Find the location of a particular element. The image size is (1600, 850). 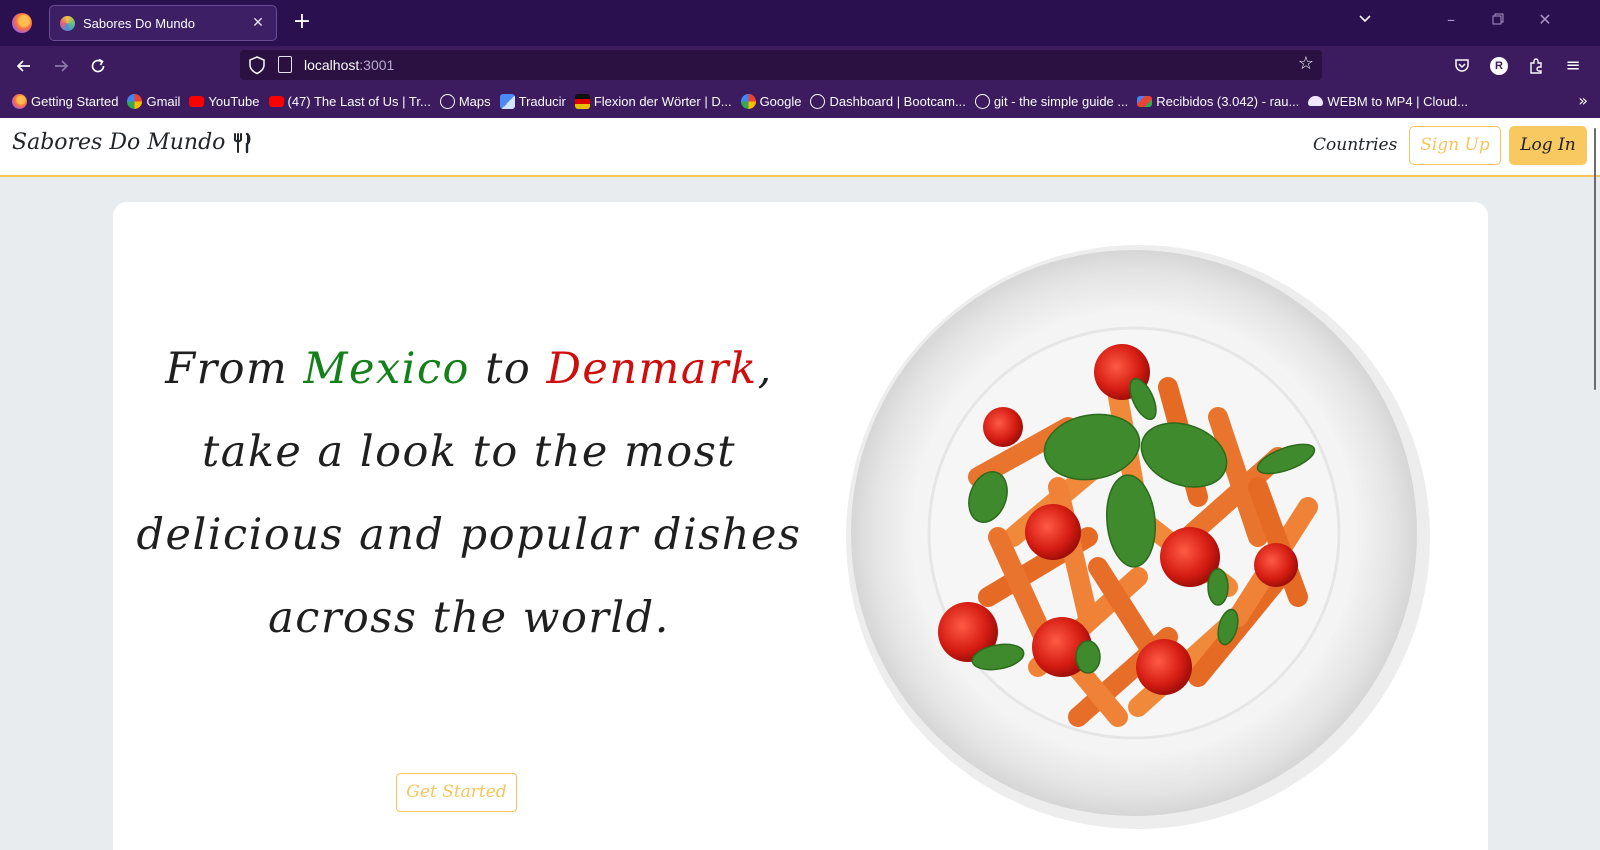

firefox-menu-icon is located at coordinates (22, 23).